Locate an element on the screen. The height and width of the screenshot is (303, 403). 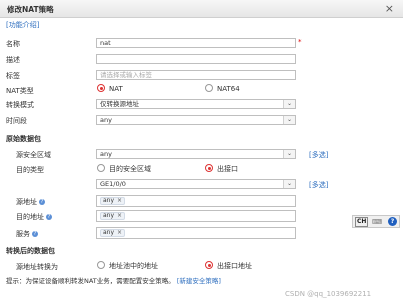
tag-input: 请选择或输入标签 is located at coordinates (196, 75).